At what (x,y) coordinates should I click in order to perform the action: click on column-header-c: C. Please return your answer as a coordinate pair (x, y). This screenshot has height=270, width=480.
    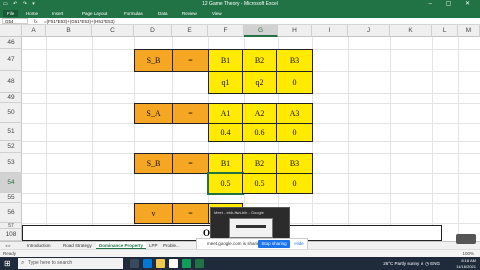
    Looking at the image, I should click on (113, 31).